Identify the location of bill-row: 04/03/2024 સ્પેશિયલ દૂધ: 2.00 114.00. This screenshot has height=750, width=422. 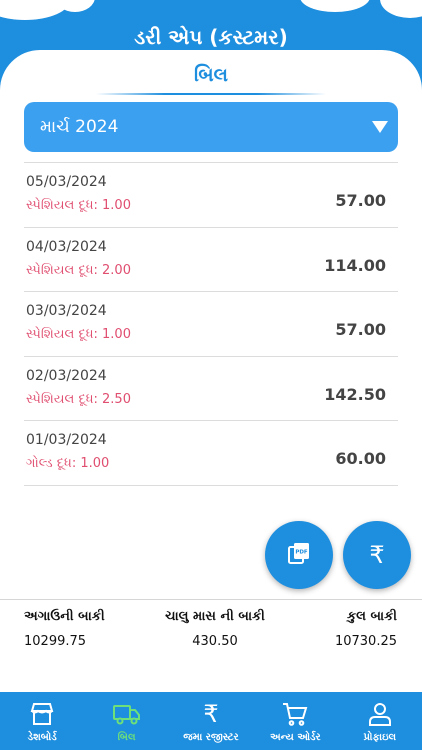
(211, 260).